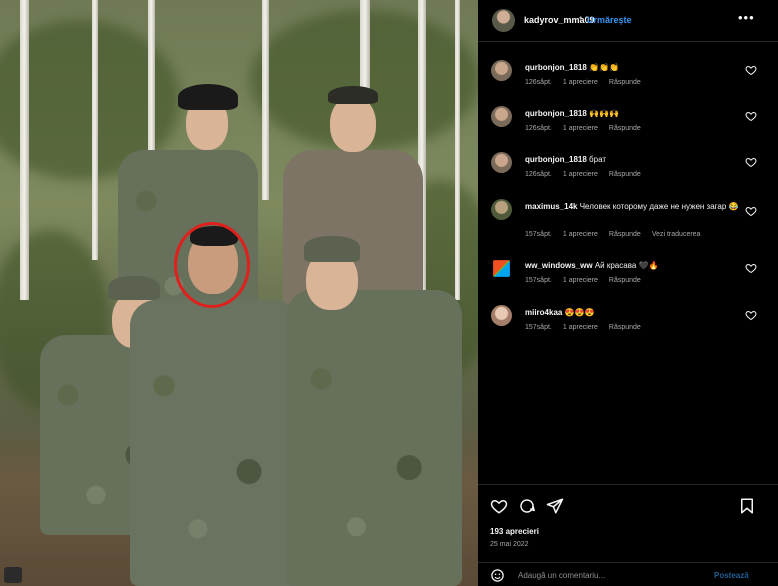 Image resolution: width=778 pixels, height=586 pixels. I want to click on comment-text-line: qurbonjon_1818 👏👏👏, so click(635, 67).